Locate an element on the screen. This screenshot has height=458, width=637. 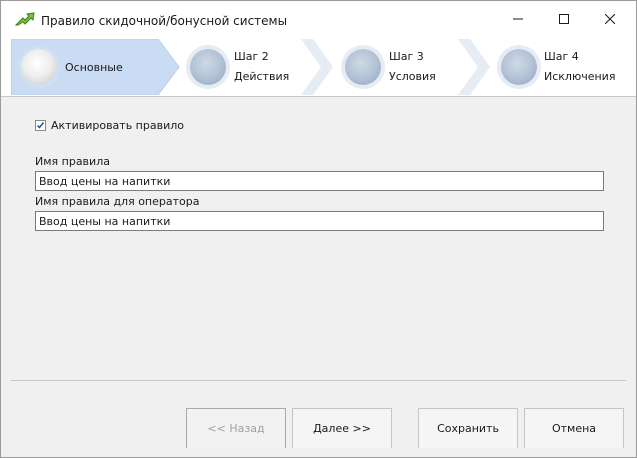
operator-rule-name-input is located at coordinates (319, 221).